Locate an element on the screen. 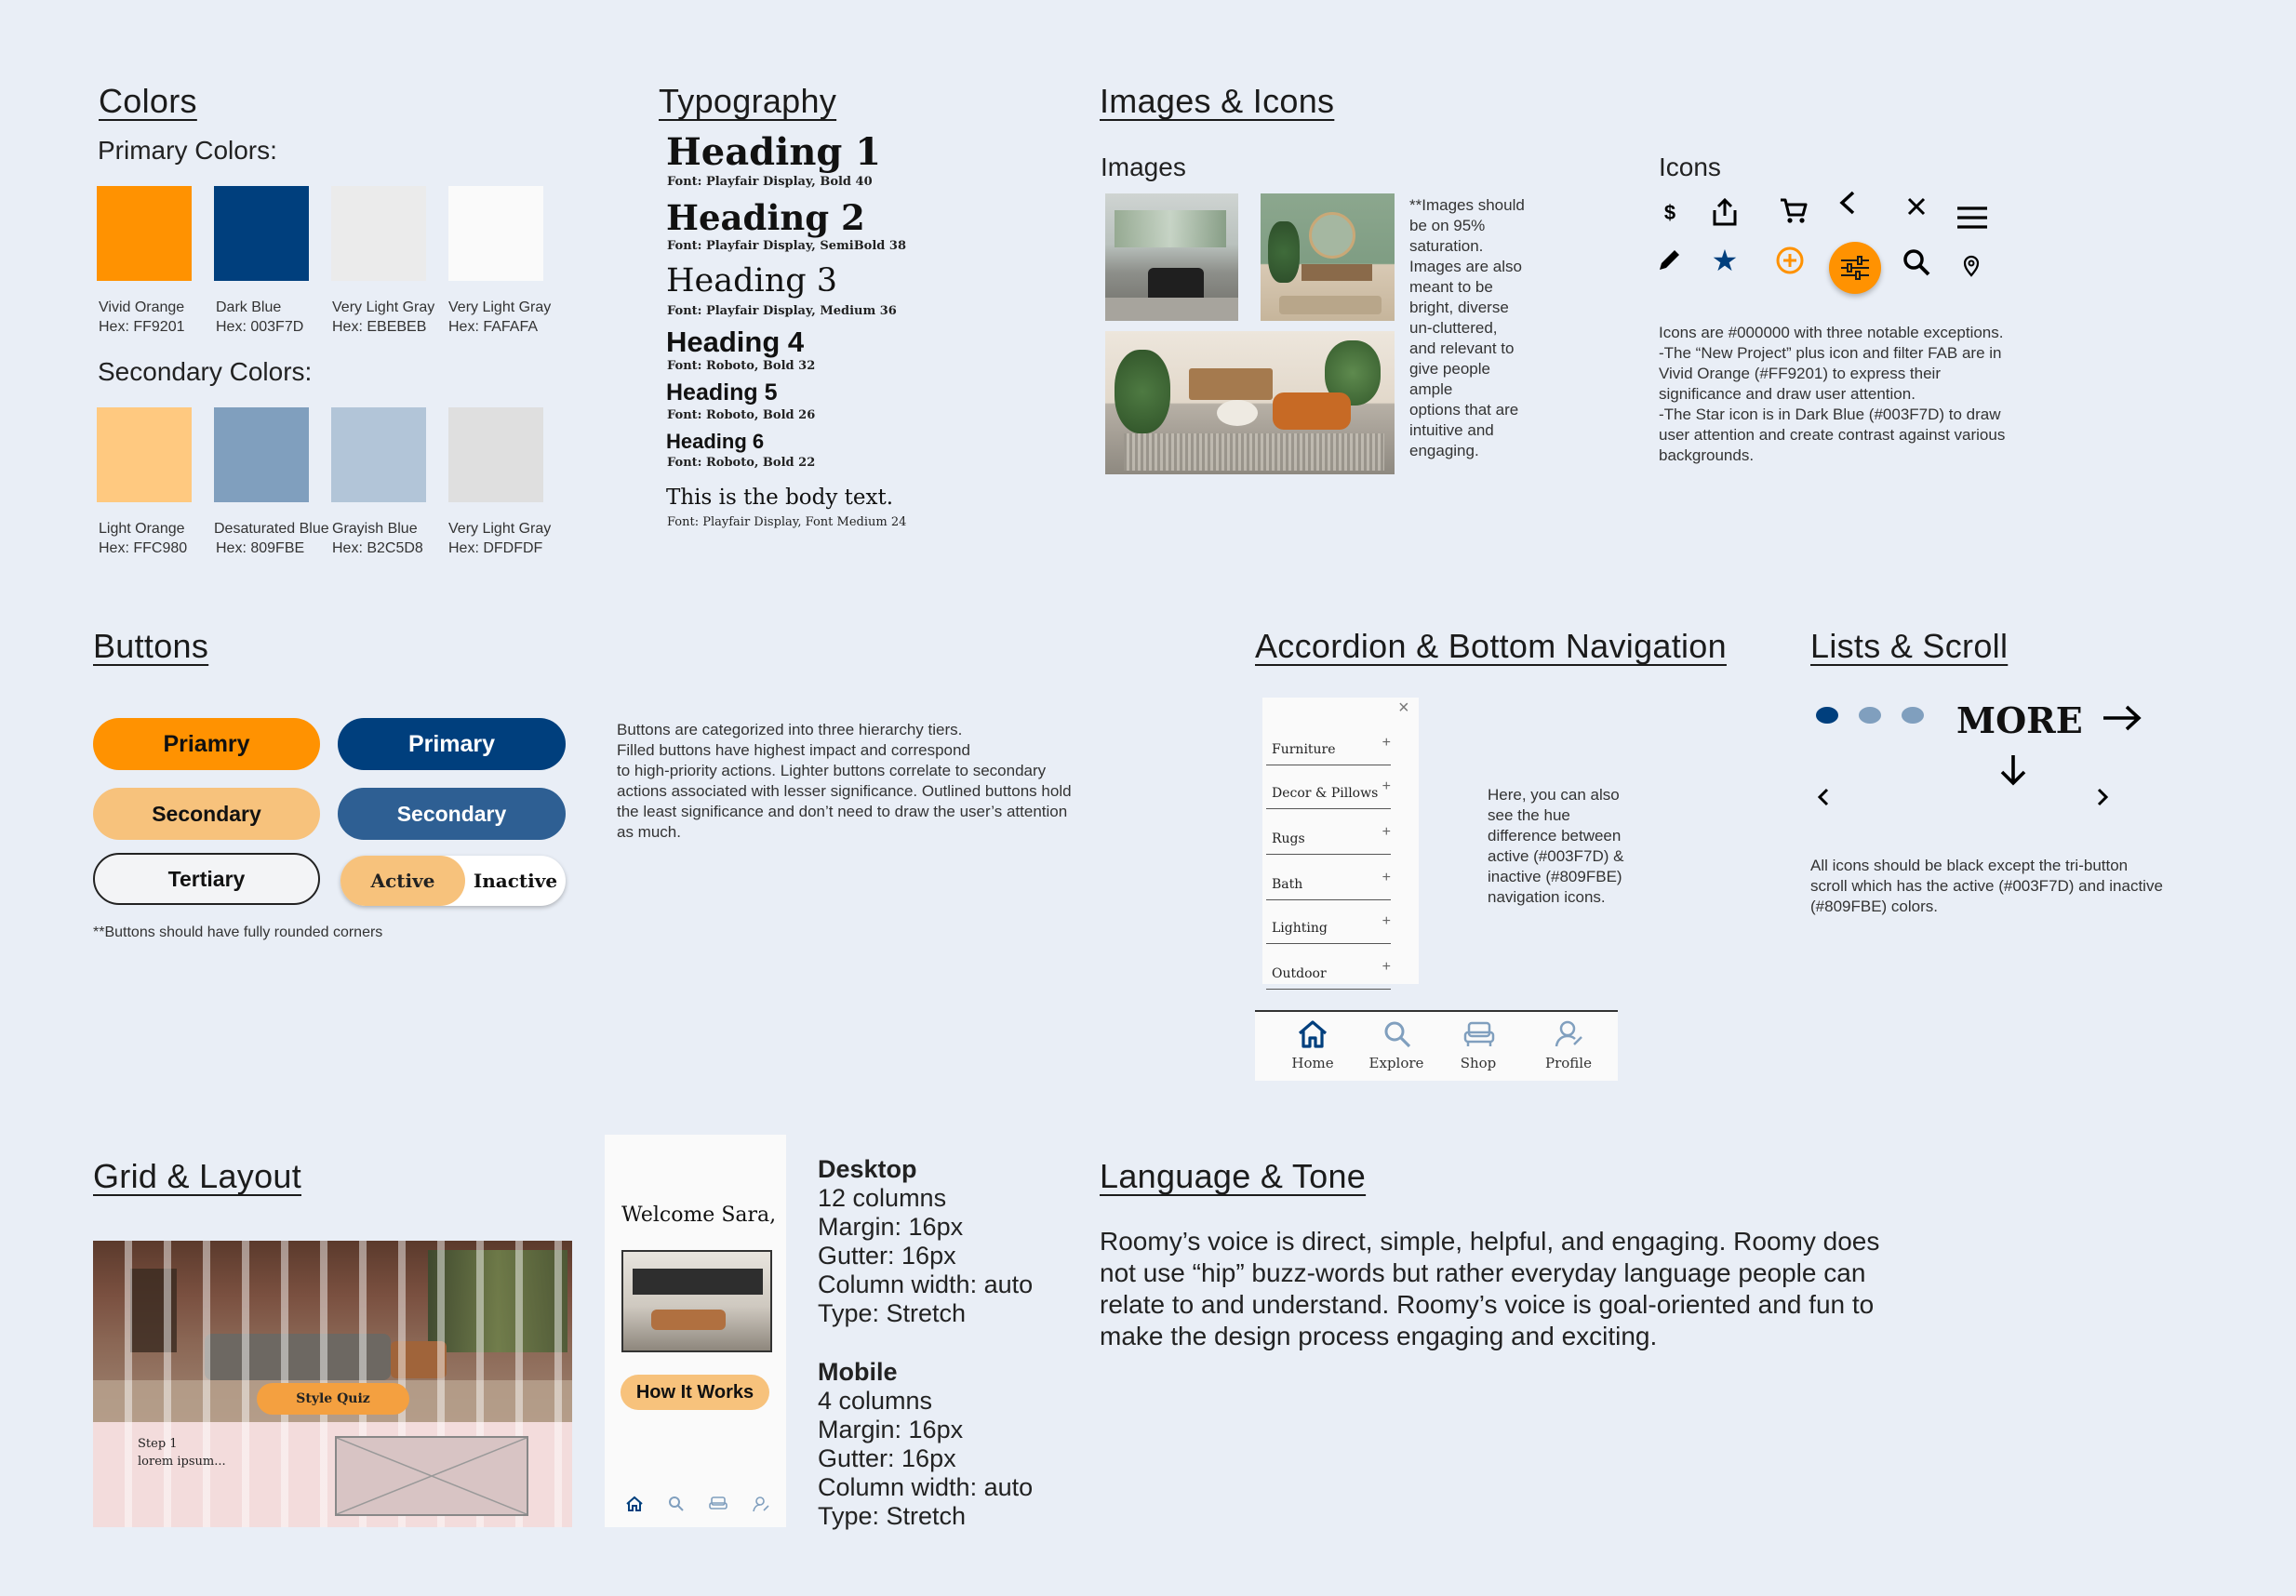 The height and width of the screenshot is (1596, 2296). pencil-icon is located at coordinates (1670, 259).